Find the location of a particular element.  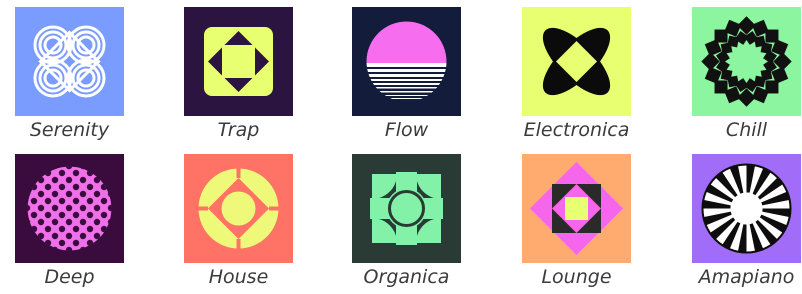

sunburst-ring-icon is located at coordinates (746, 61).